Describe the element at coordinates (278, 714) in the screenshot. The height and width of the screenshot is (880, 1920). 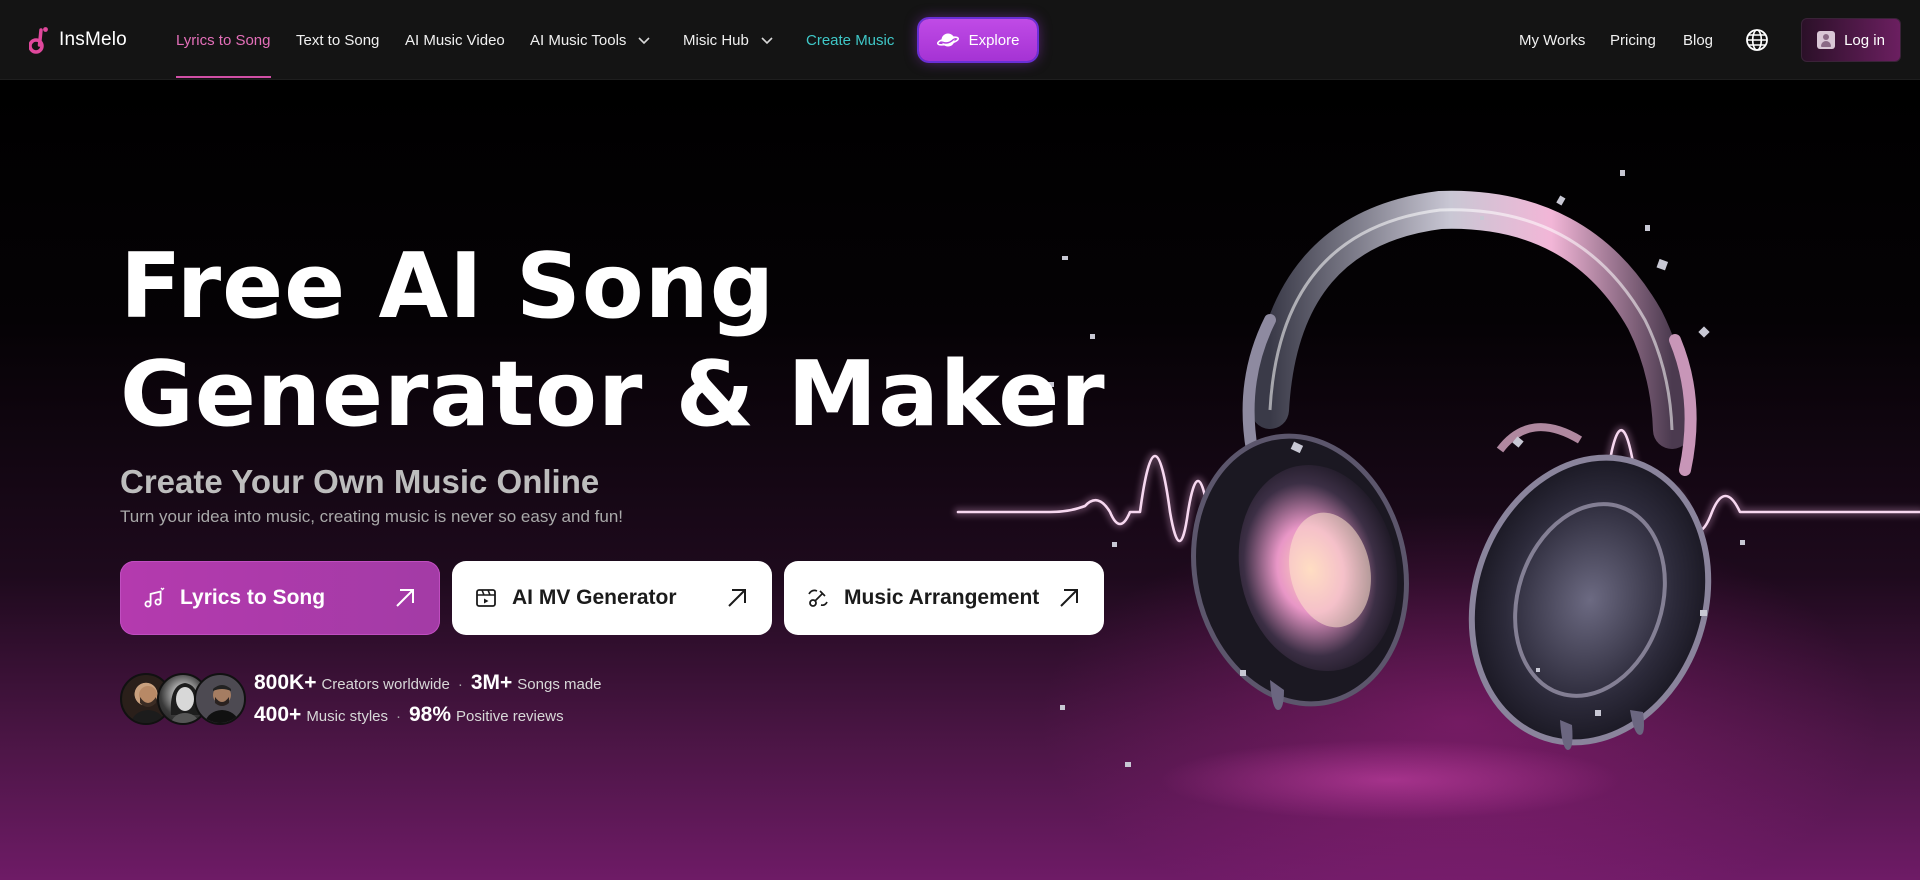
I see `styles-count: 400+` at that location.